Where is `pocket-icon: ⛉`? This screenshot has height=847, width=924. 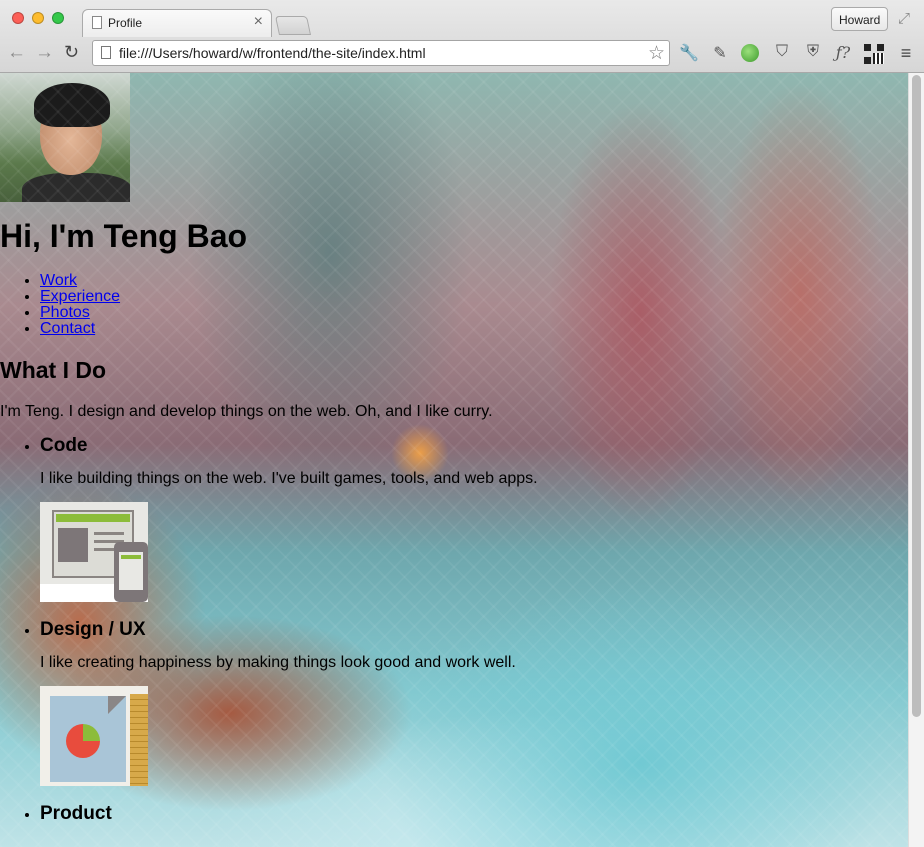 pocket-icon: ⛉ is located at coordinates (782, 52).